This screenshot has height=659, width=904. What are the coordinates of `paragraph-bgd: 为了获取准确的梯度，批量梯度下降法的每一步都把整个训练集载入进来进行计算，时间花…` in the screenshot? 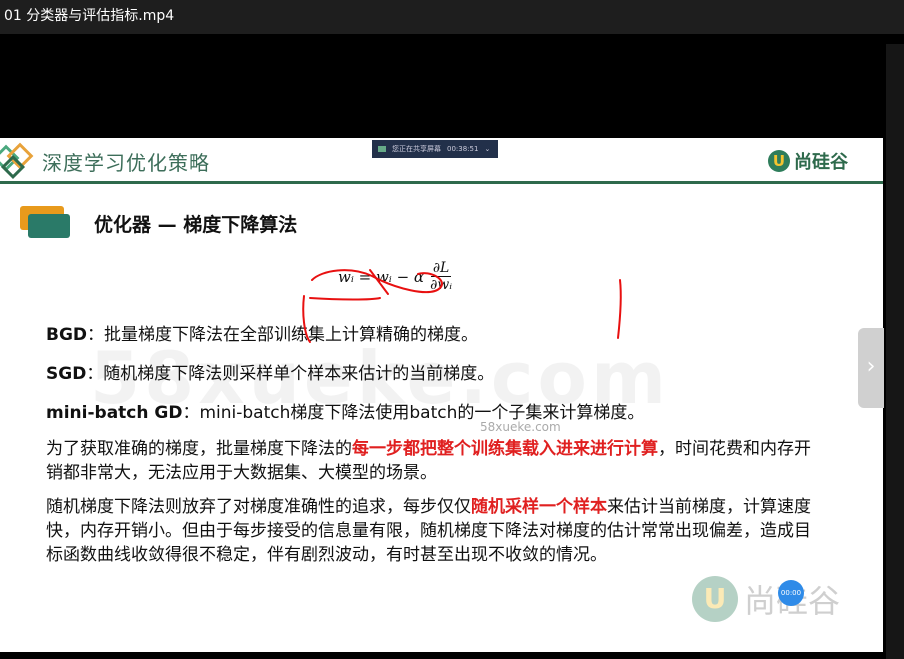 It's located at (431, 461).